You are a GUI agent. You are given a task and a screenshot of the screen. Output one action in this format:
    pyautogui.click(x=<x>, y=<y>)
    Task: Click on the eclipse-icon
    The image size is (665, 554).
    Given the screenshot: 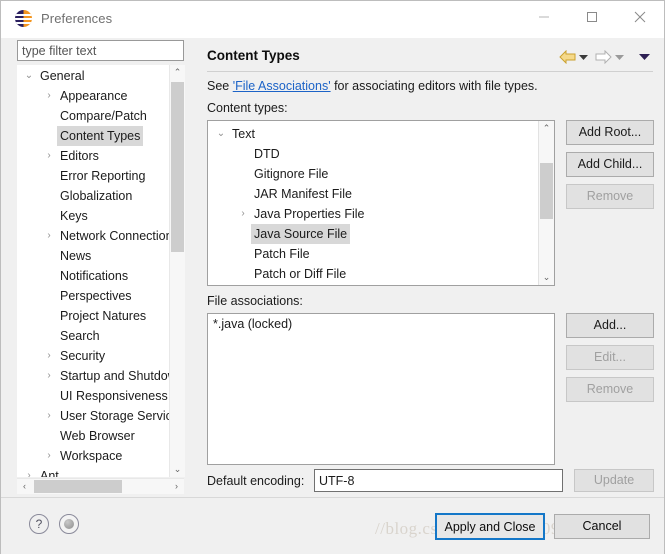 What is the action you would take?
    pyautogui.click(x=23, y=18)
    